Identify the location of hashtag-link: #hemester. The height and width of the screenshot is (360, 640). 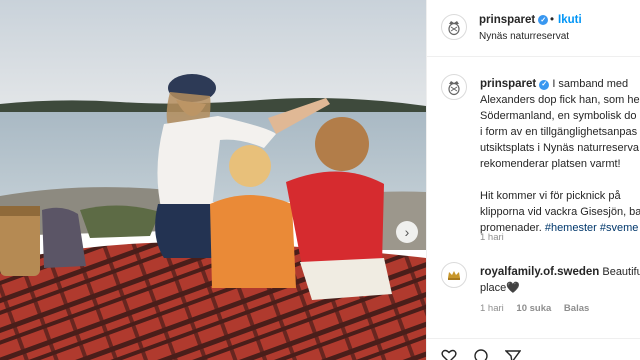
(571, 228).